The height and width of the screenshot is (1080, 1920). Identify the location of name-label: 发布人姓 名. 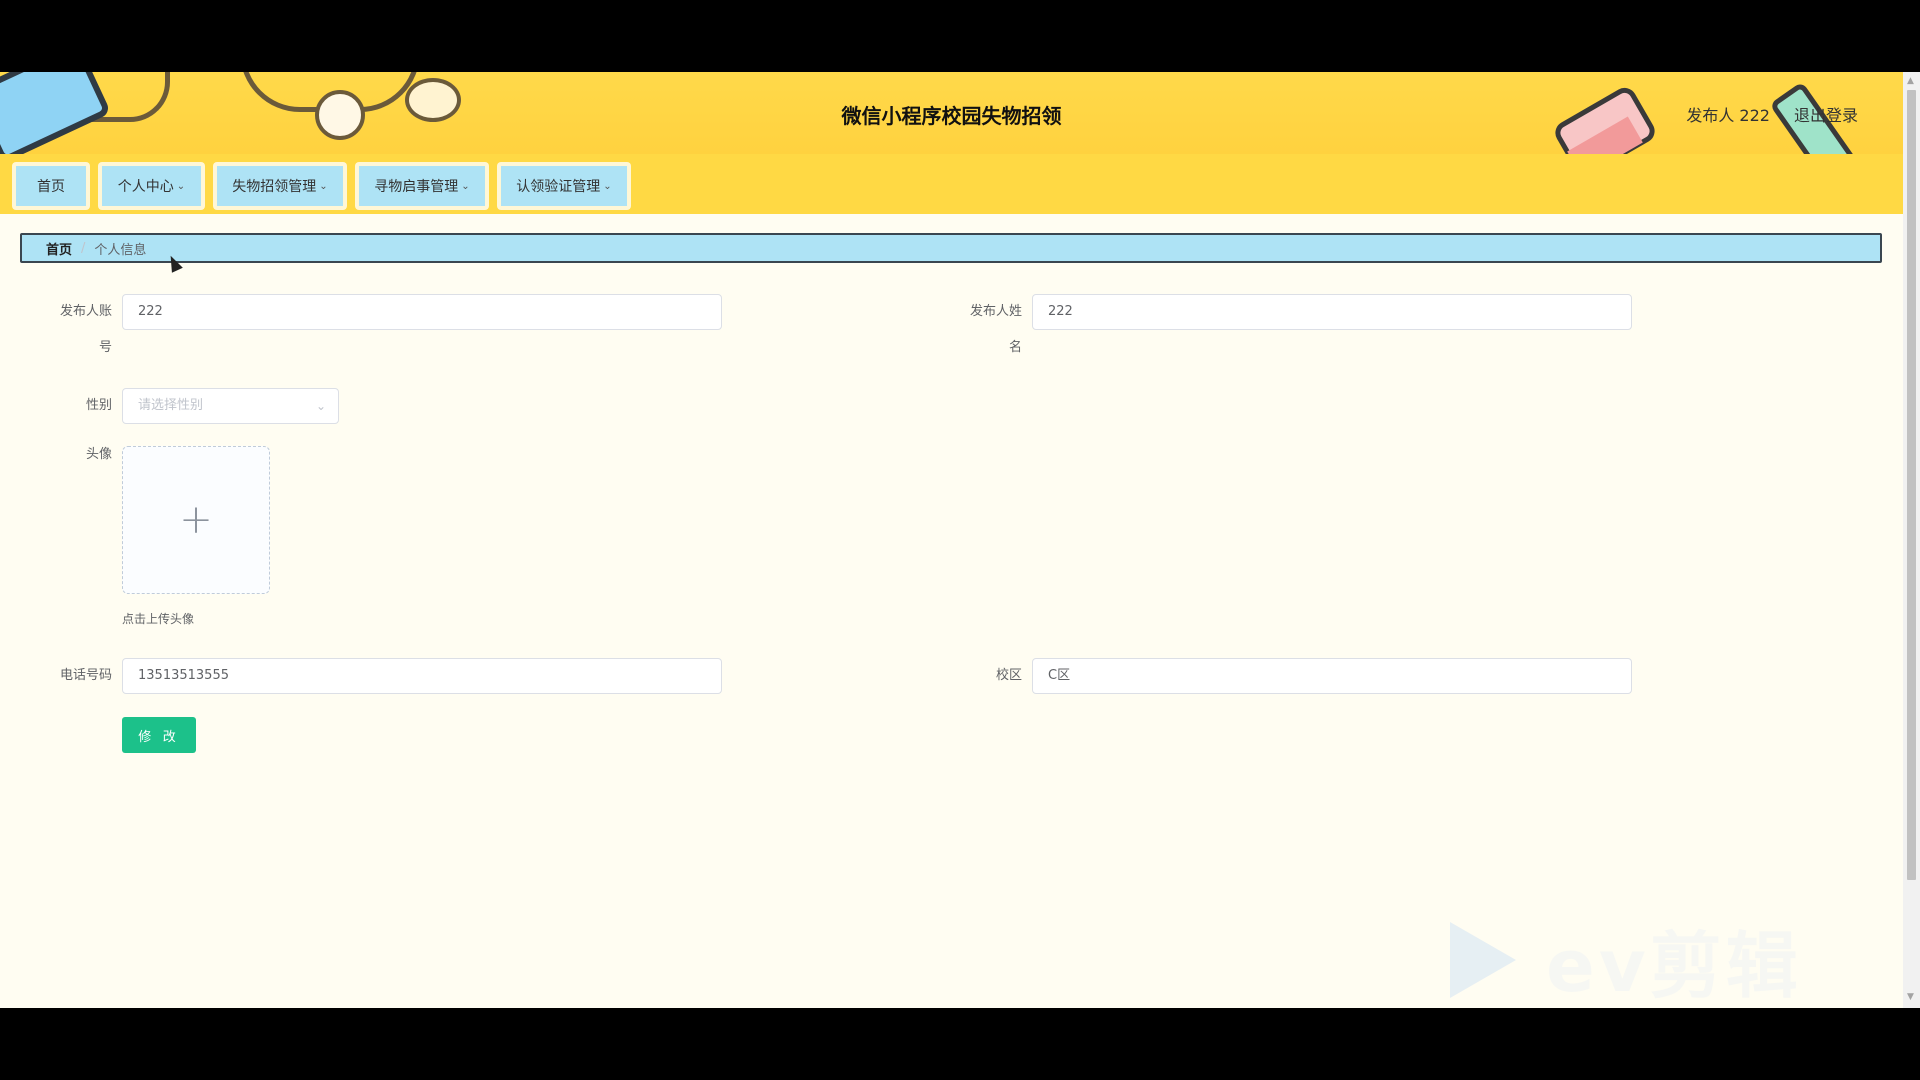
(991, 325).